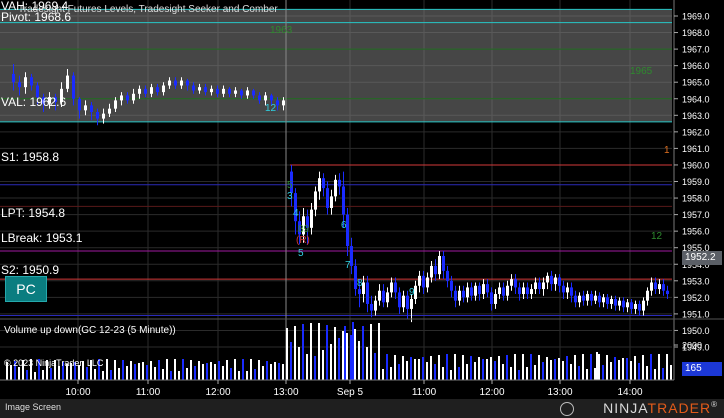  I want to click on lower-annotation: 6, so click(344, 225).